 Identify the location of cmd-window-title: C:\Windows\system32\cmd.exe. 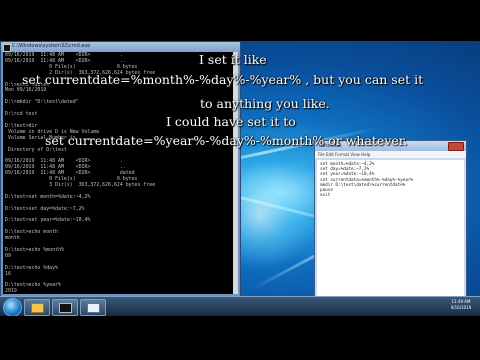
(51, 46).